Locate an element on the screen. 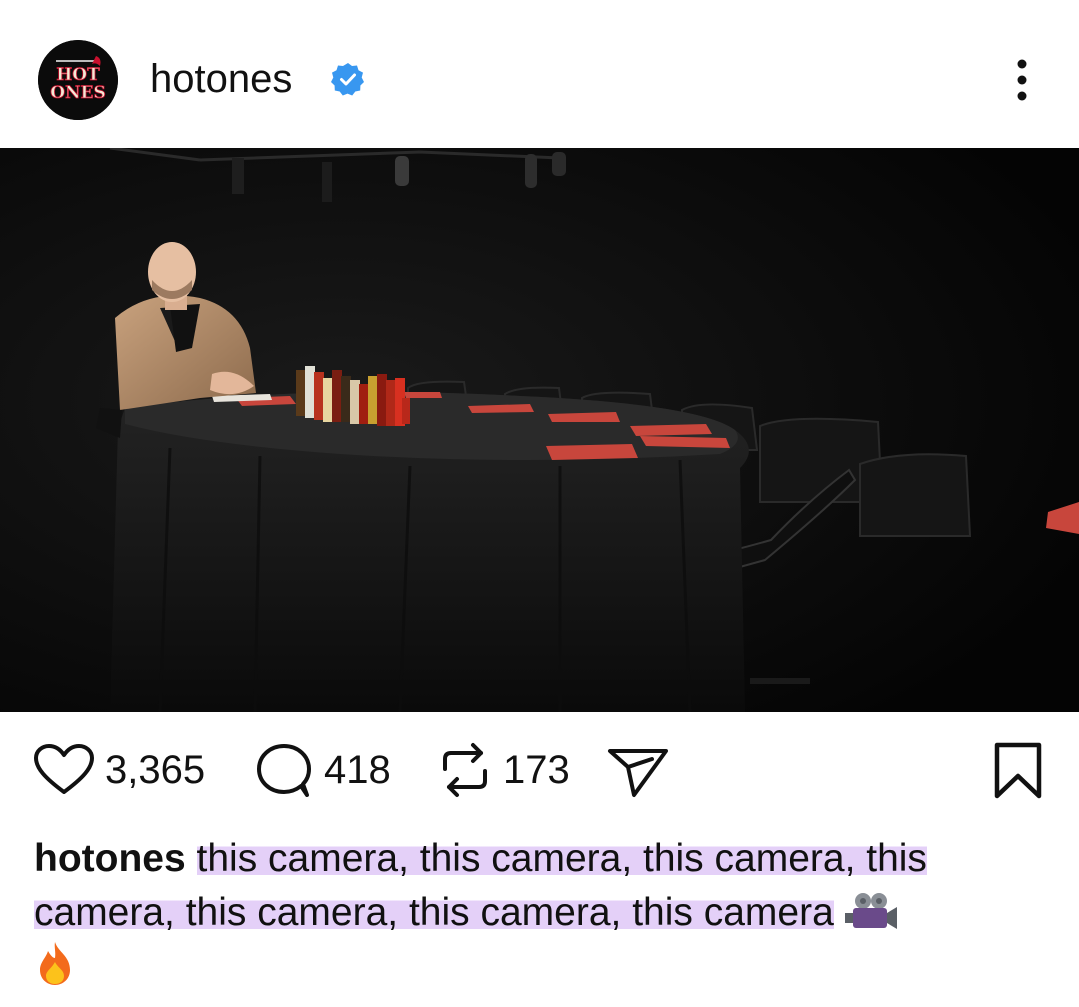  caption-author: hotones is located at coordinates (110, 858).